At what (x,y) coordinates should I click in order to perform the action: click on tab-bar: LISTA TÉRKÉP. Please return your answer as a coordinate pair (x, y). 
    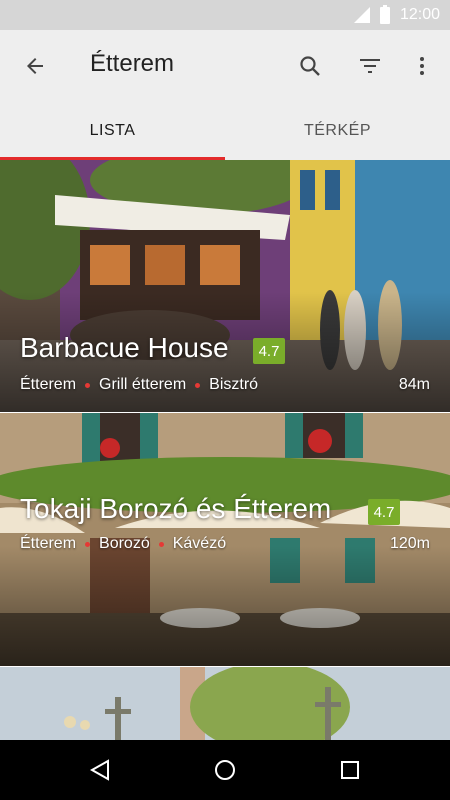
    Looking at the image, I should click on (225, 131).